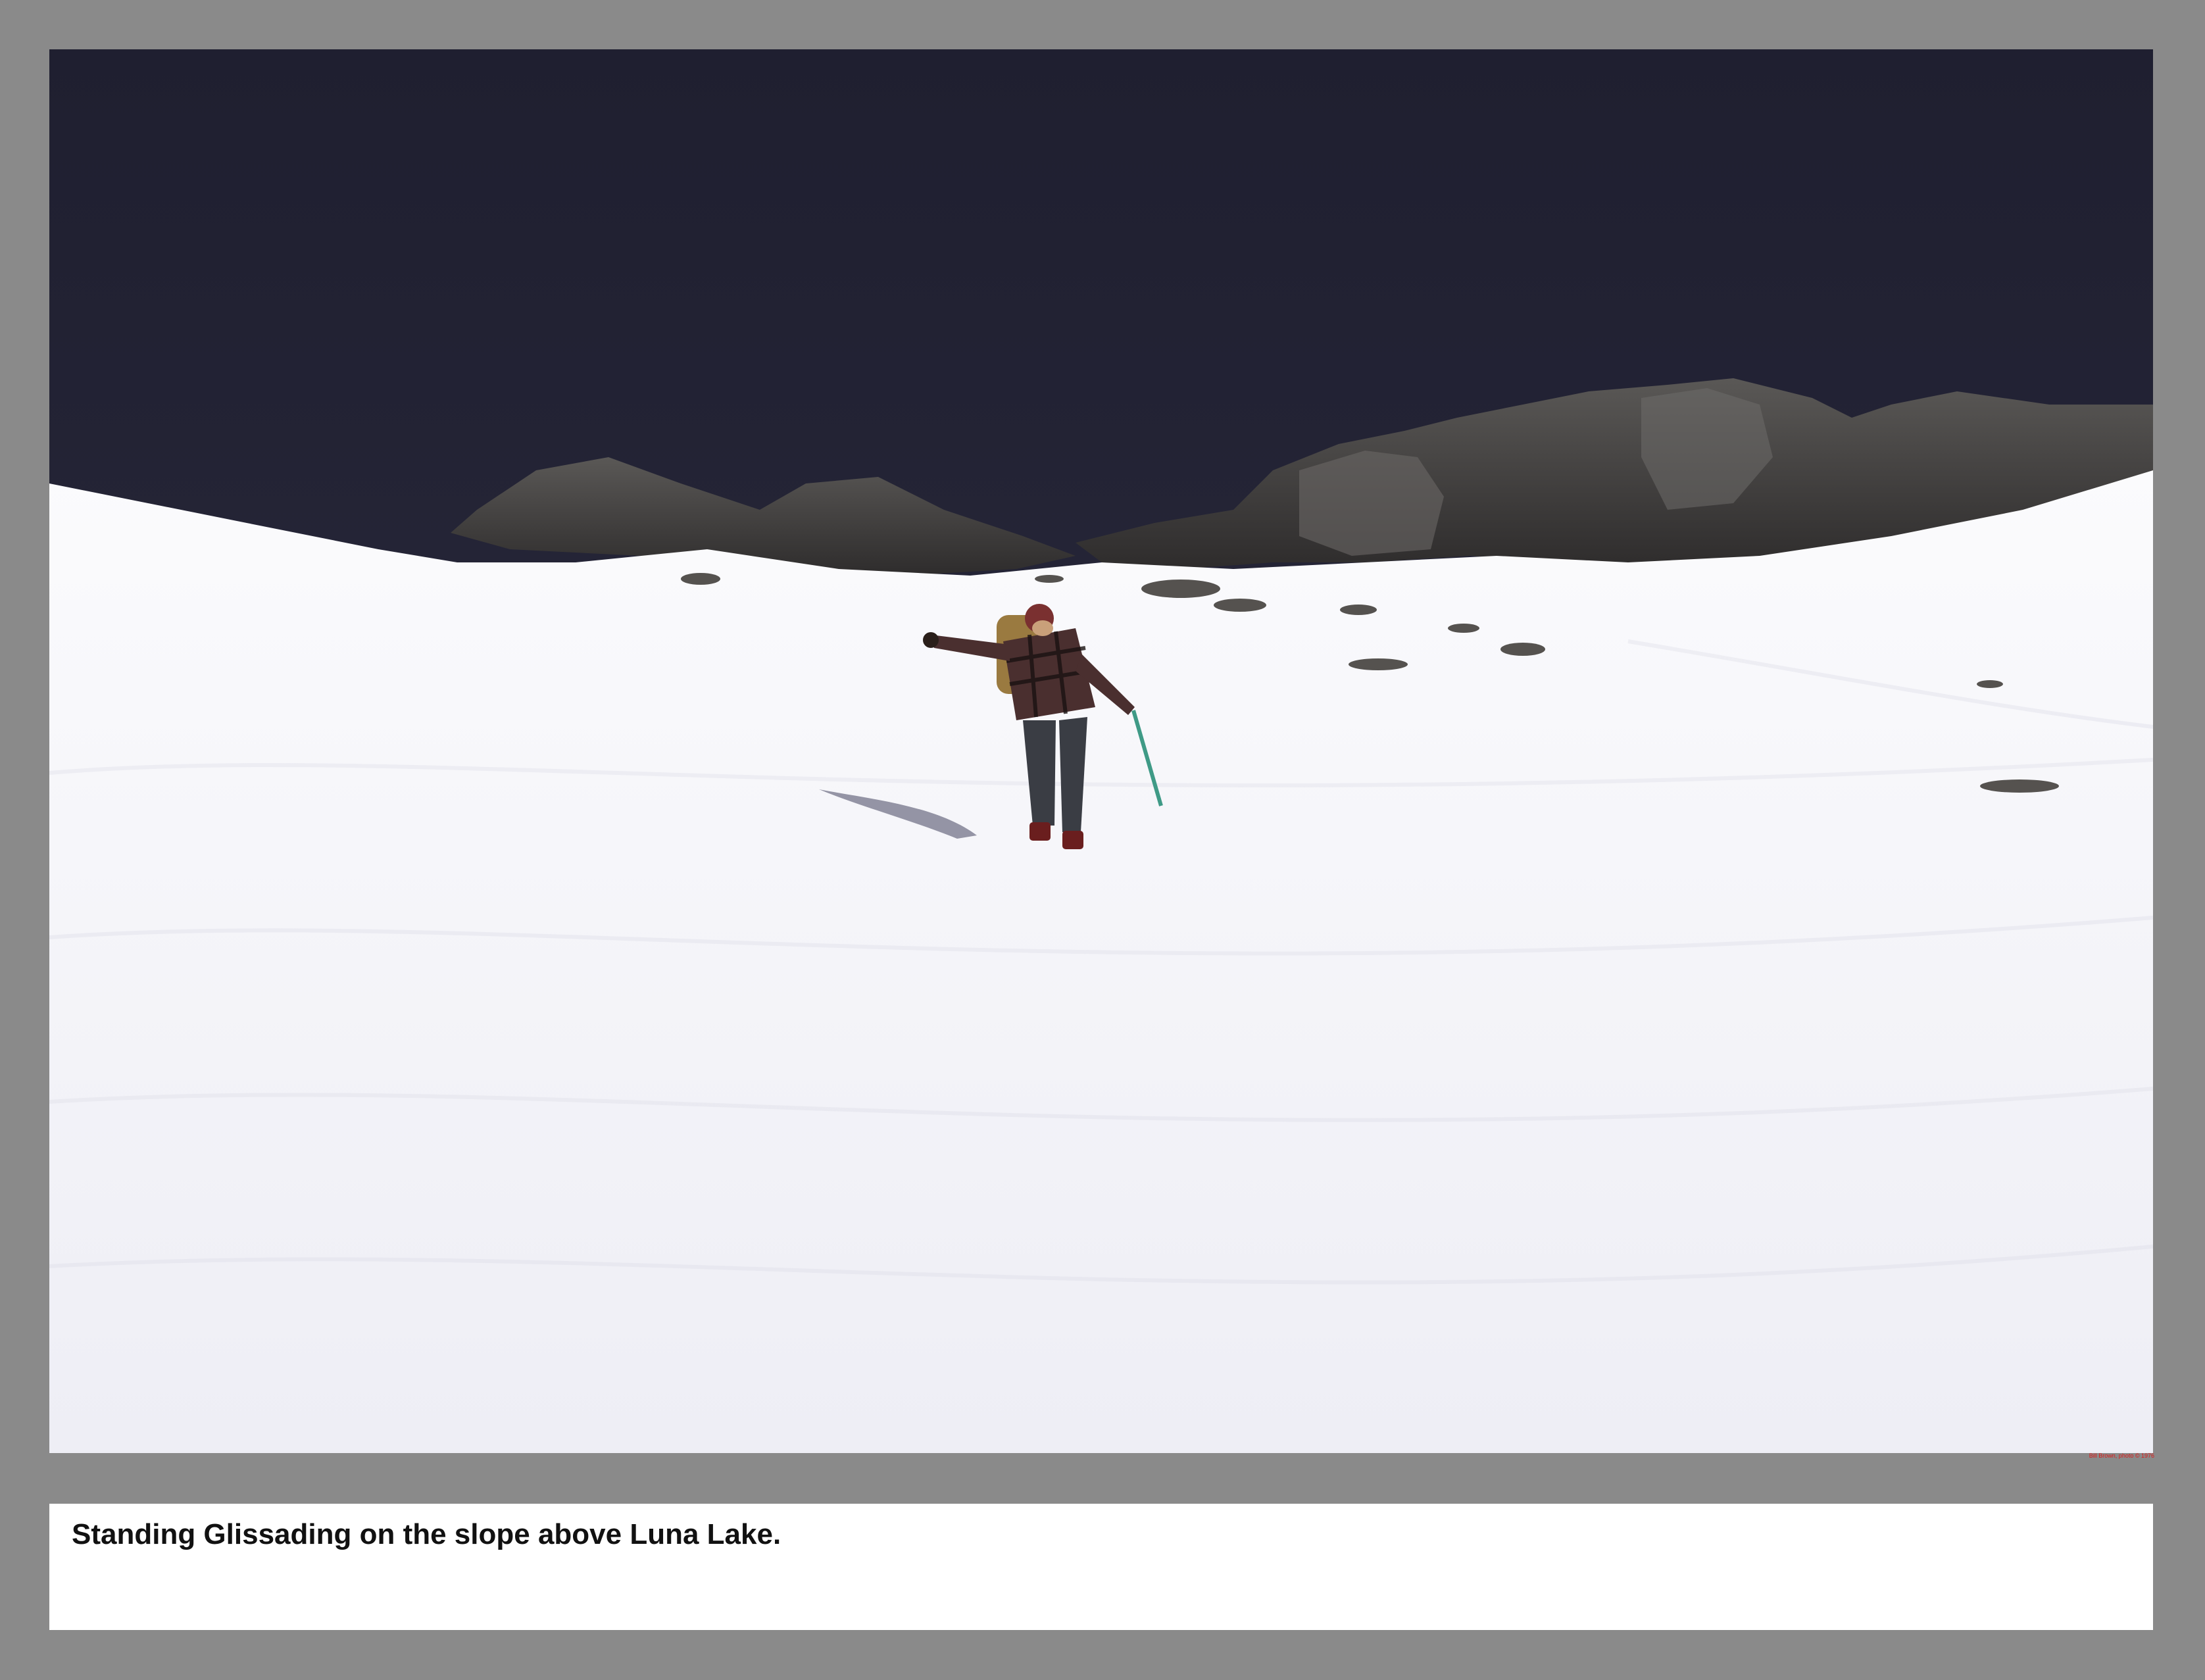  I want to click on rock-ridge-highlight, so click(1372, 503).